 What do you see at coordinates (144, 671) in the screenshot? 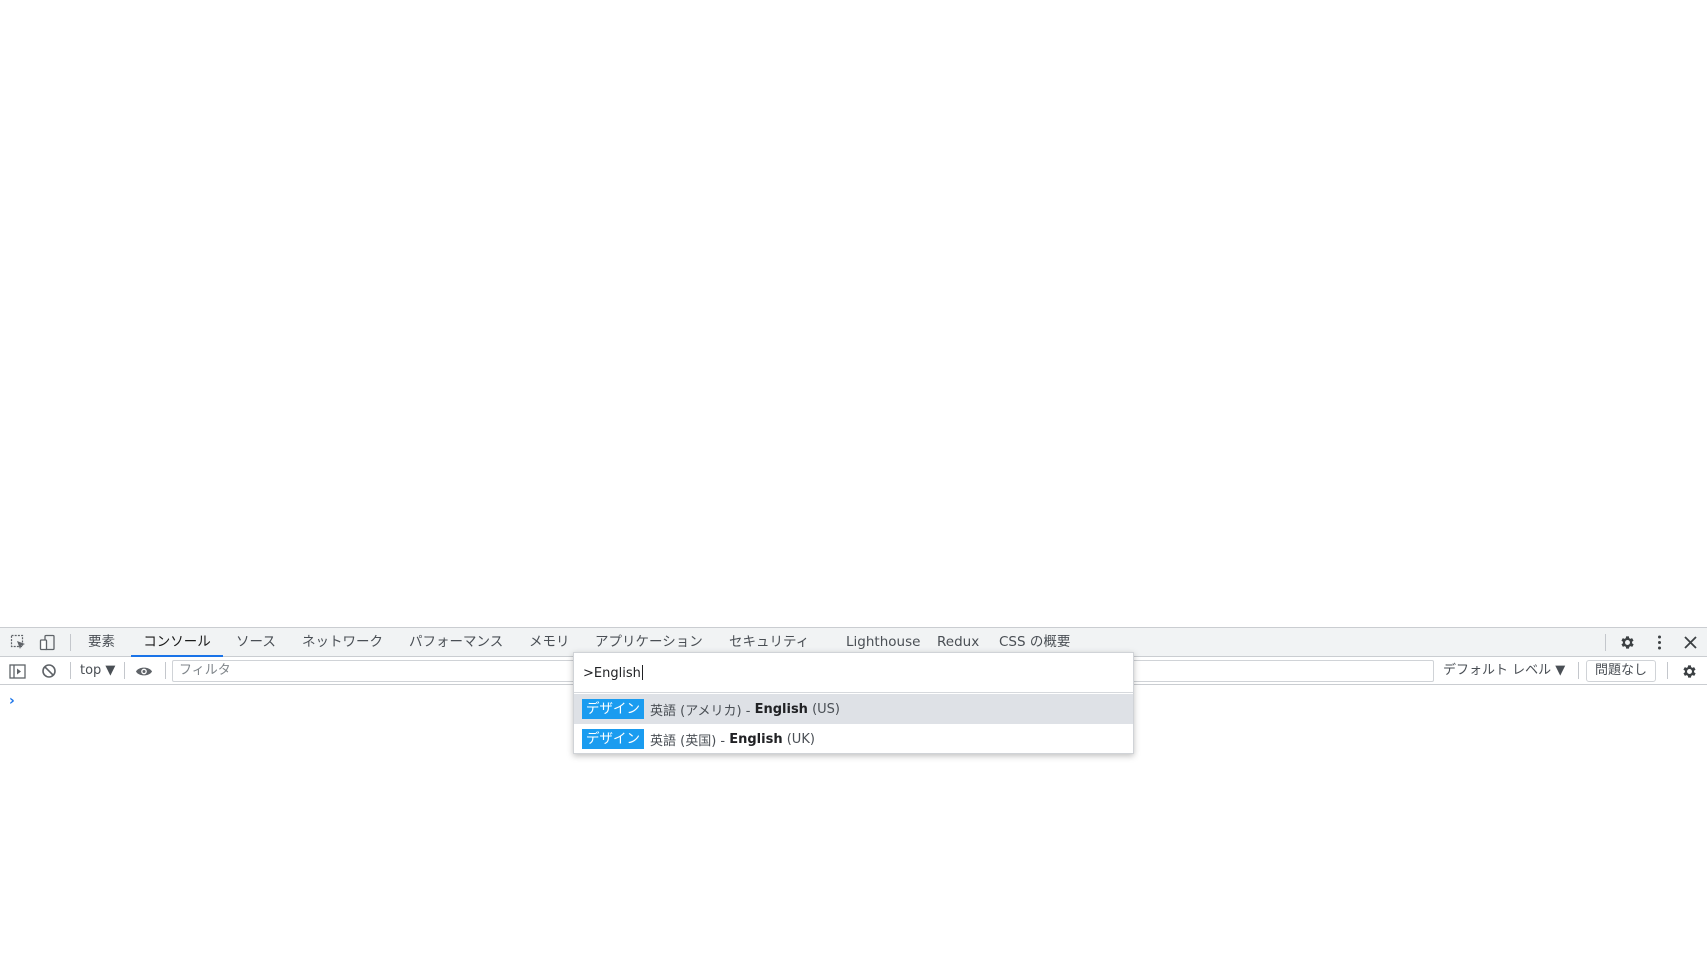
I see `live-expression-eye-icon` at bounding box center [144, 671].